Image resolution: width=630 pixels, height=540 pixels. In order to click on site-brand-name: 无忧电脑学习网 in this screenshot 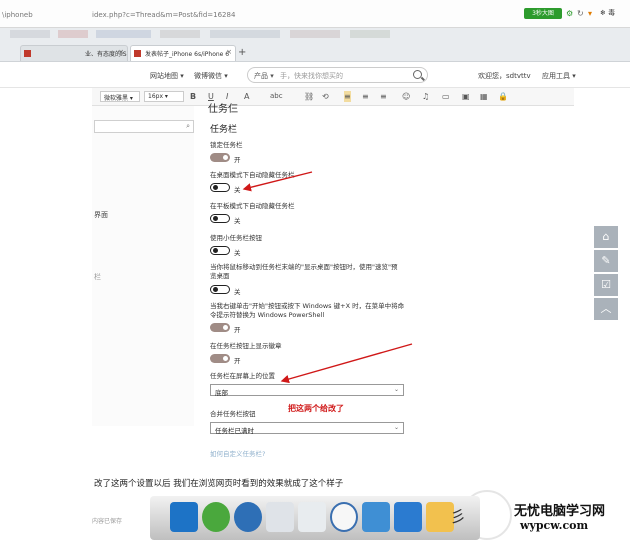, I will do `click(560, 511)`.